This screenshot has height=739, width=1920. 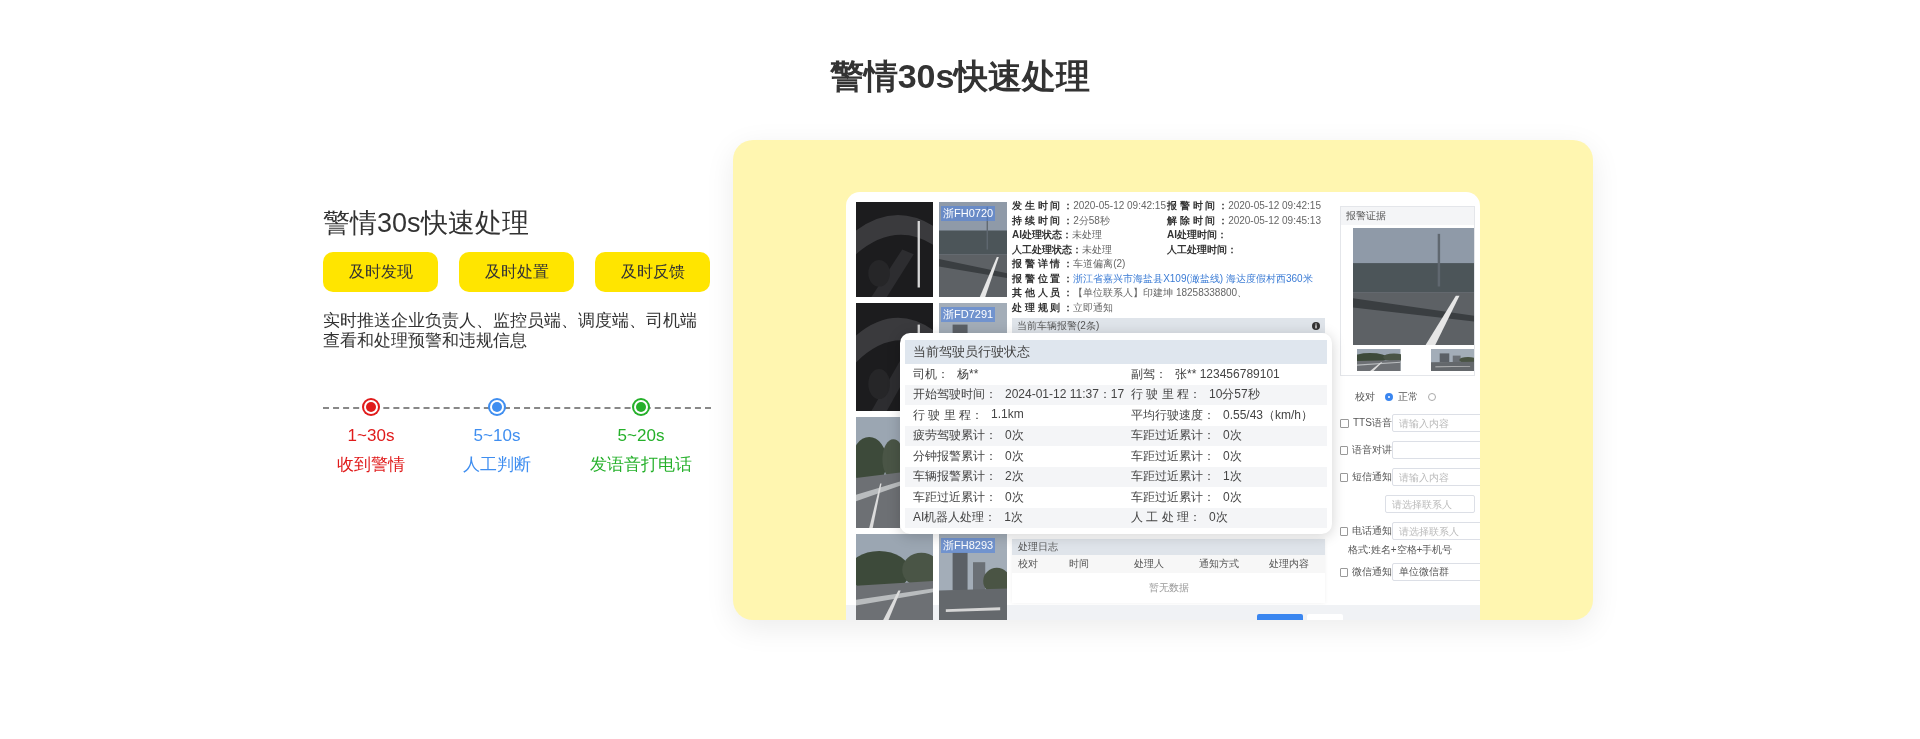 I want to click on status-value: 10分57秒, so click(x=1234, y=395).